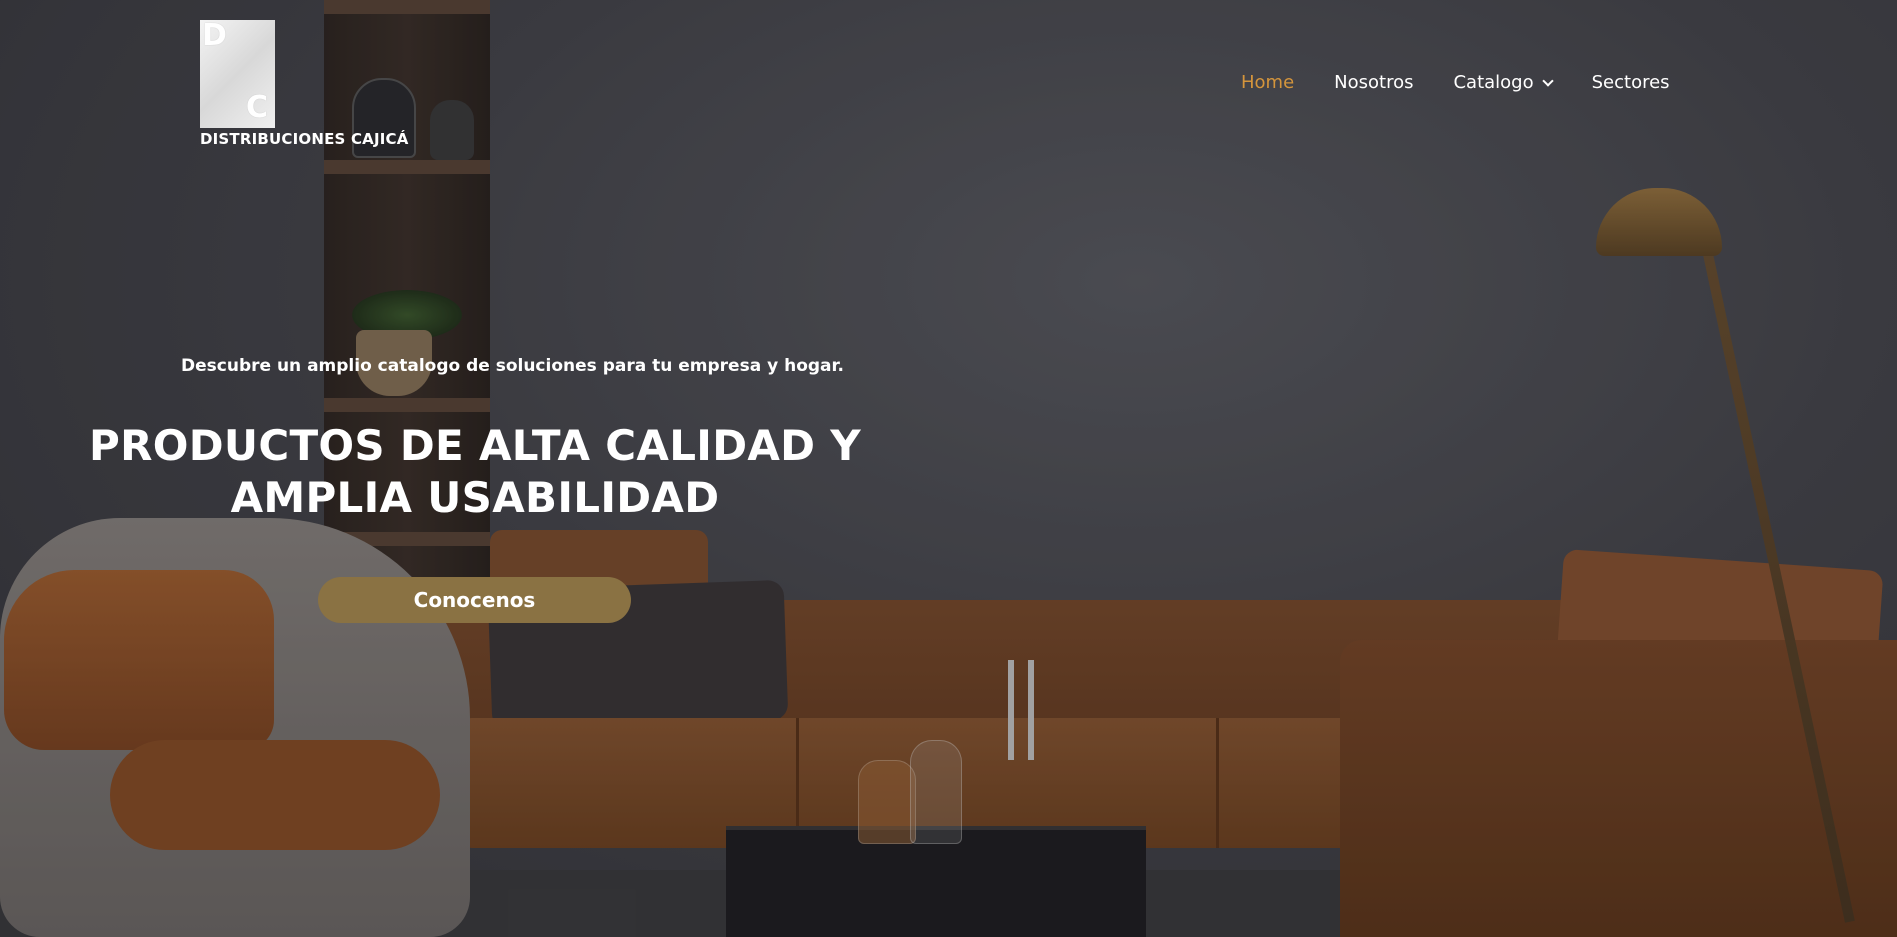  I want to click on nav-item-home: Home, so click(1267, 82).